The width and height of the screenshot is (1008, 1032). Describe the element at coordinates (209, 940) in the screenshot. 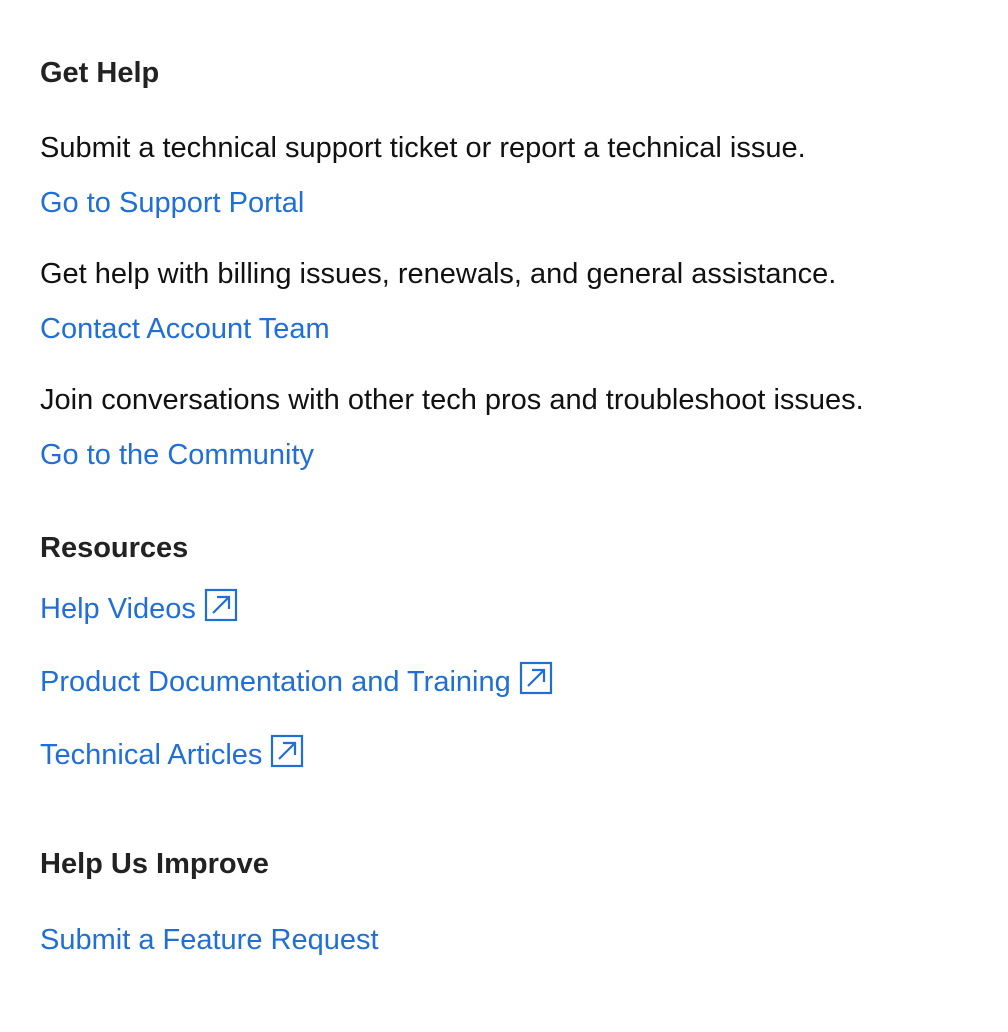

I see `feature-request-link: Submit a Feature Request` at that location.